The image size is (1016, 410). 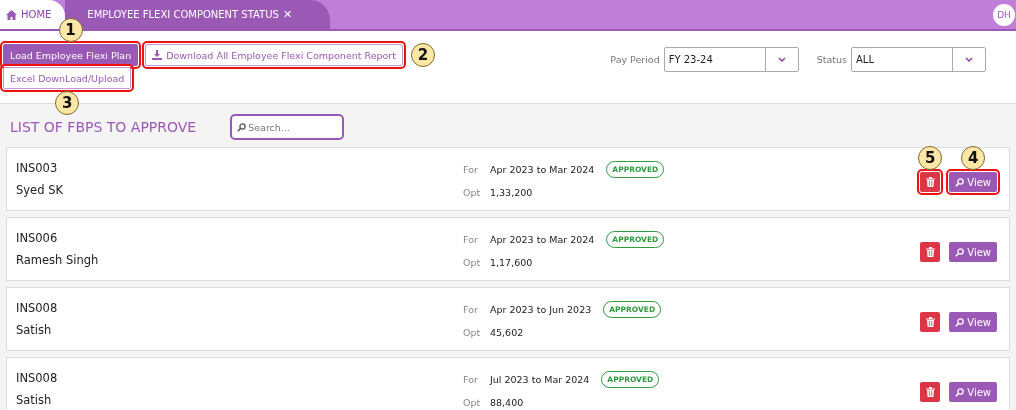 What do you see at coordinates (58, 260) in the screenshot?
I see `employee-name: Ramesh Singh` at bounding box center [58, 260].